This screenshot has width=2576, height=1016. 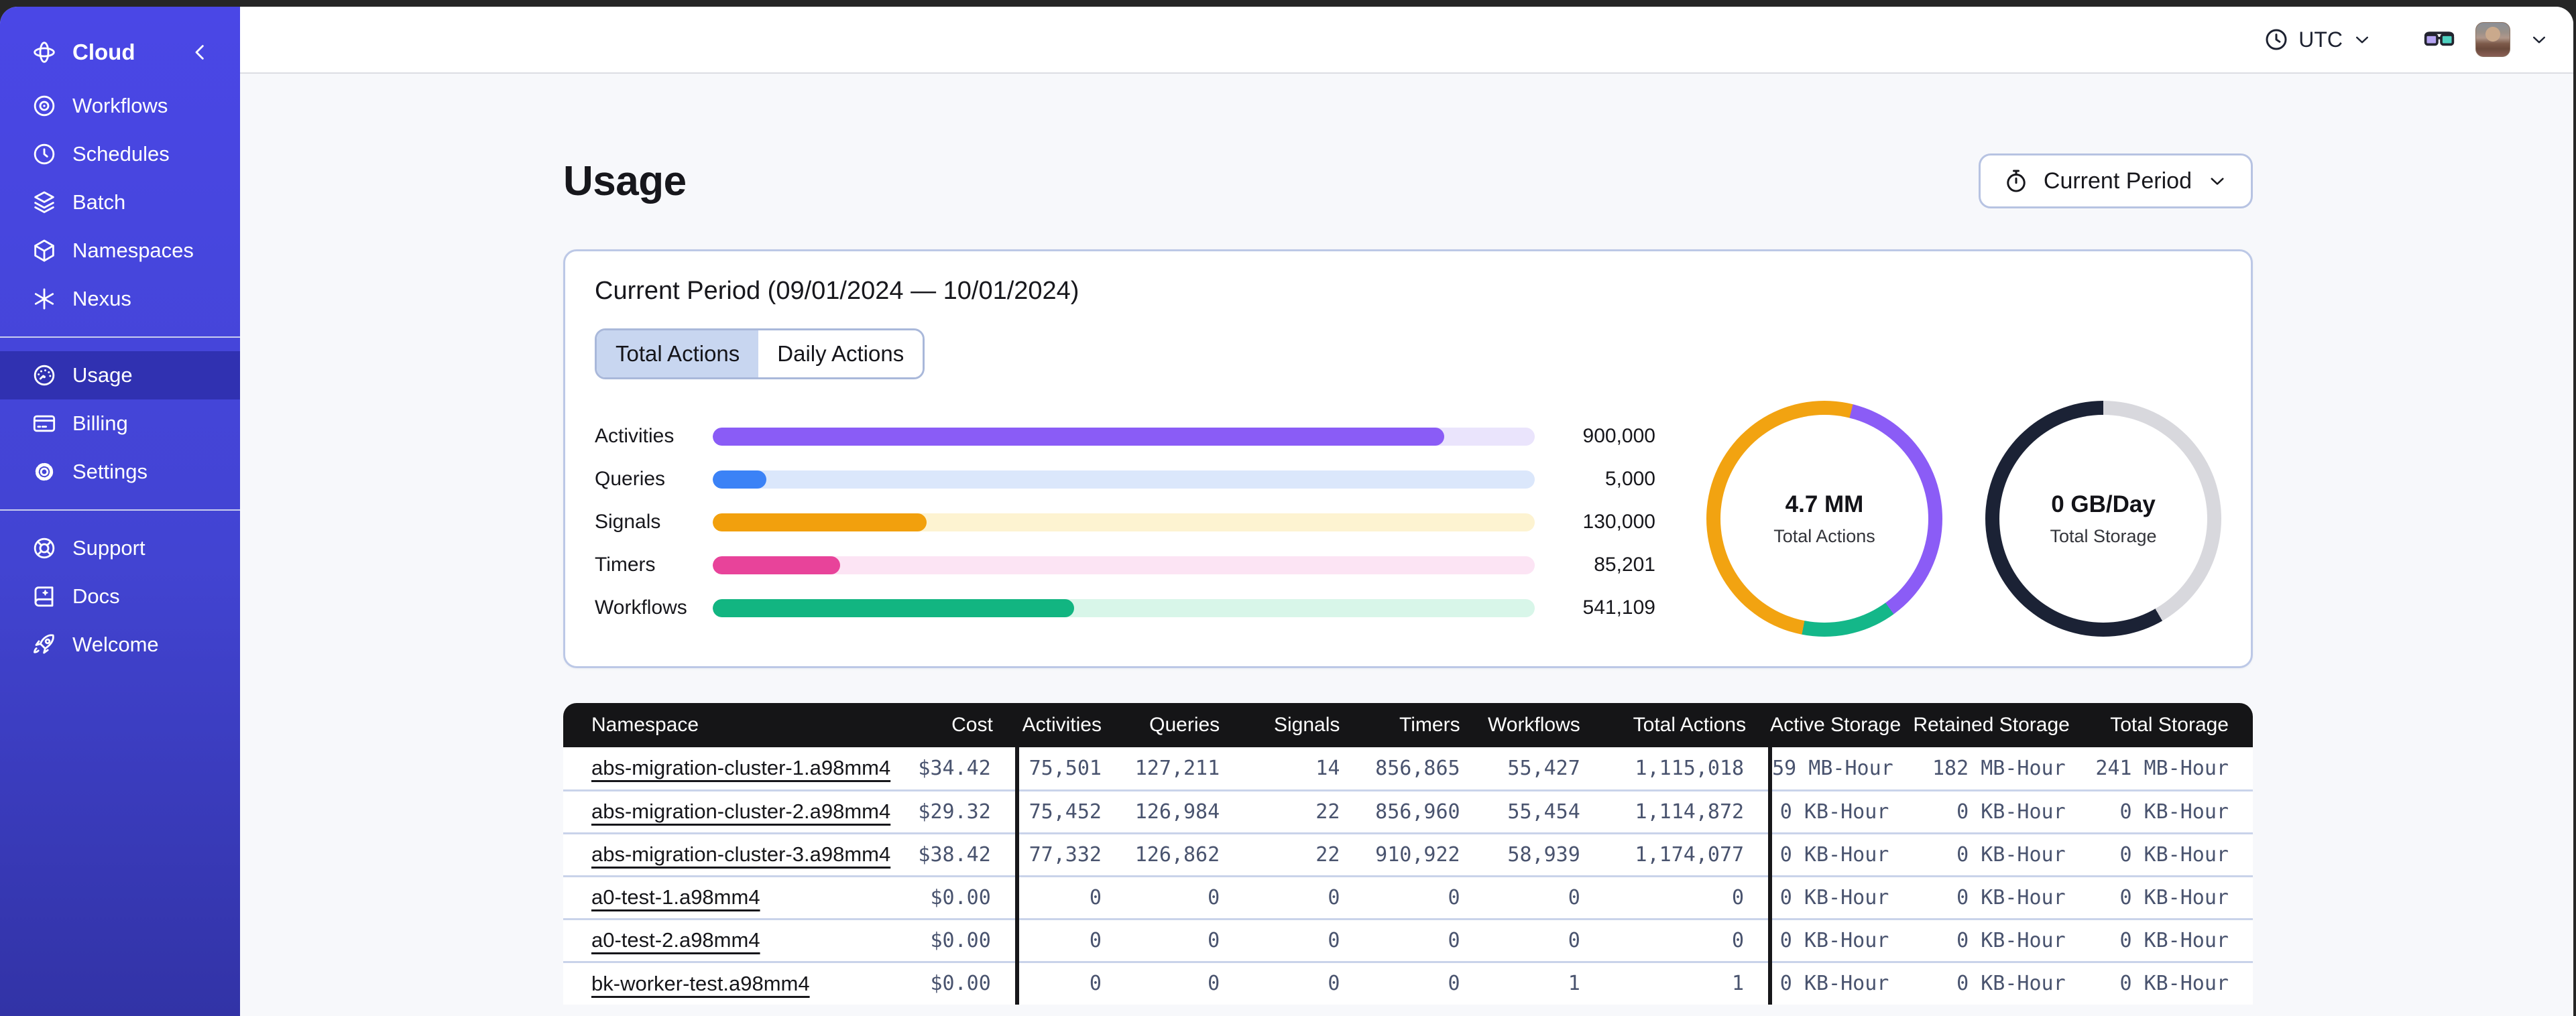 What do you see at coordinates (110, 472) in the screenshot?
I see `sidebar-item-label: Settings` at bounding box center [110, 472].